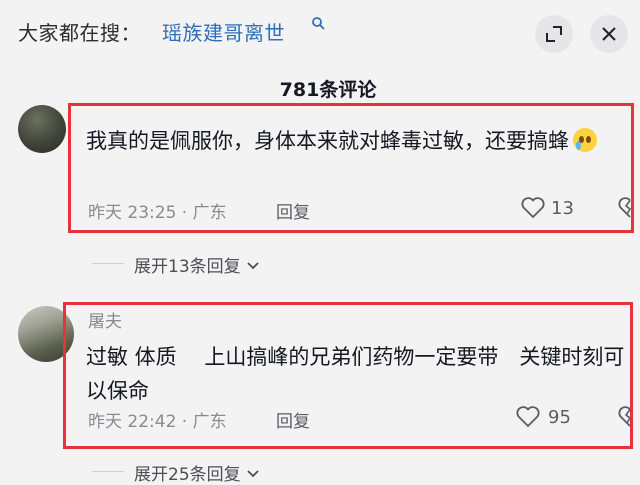 The width and height of the screenshot is (640, 485). What do you see at coordinates (562, 208) in the screenshot?
I see `like-count: 13` at bounding box center [562, 208].